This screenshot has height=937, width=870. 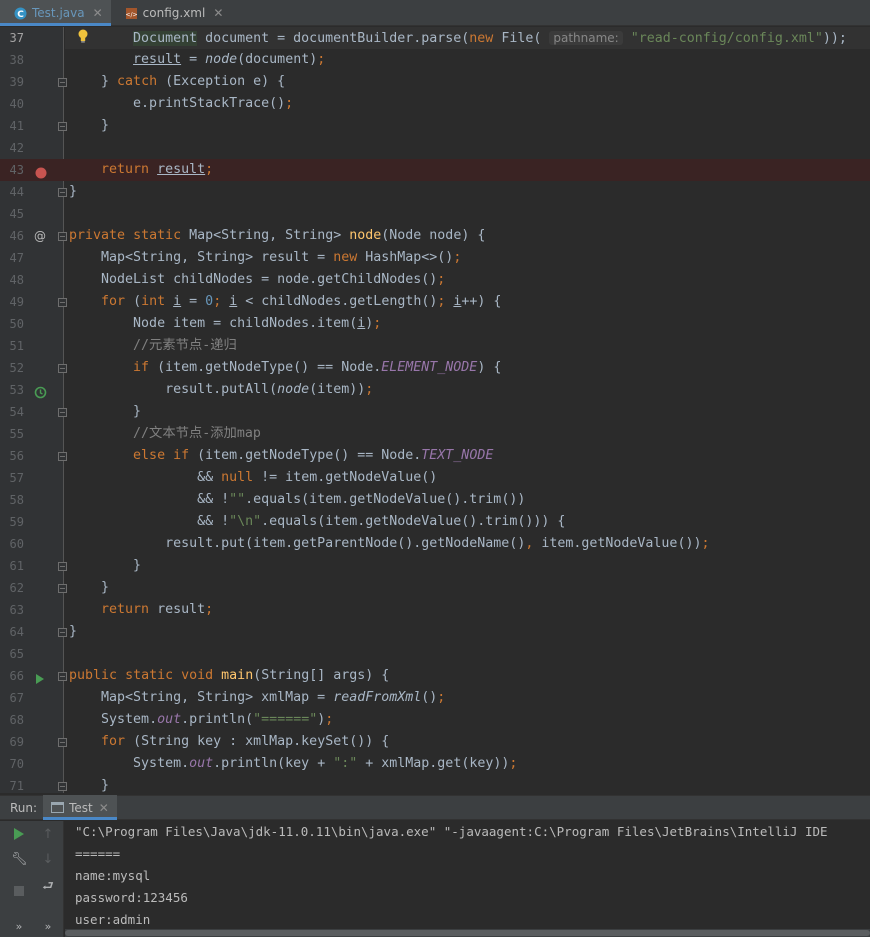 What do you see at coordinates (435, 82) in the screenshot?
I see `code-line: 39 } catch (Exception e) {` at bounding box center [435, 82].